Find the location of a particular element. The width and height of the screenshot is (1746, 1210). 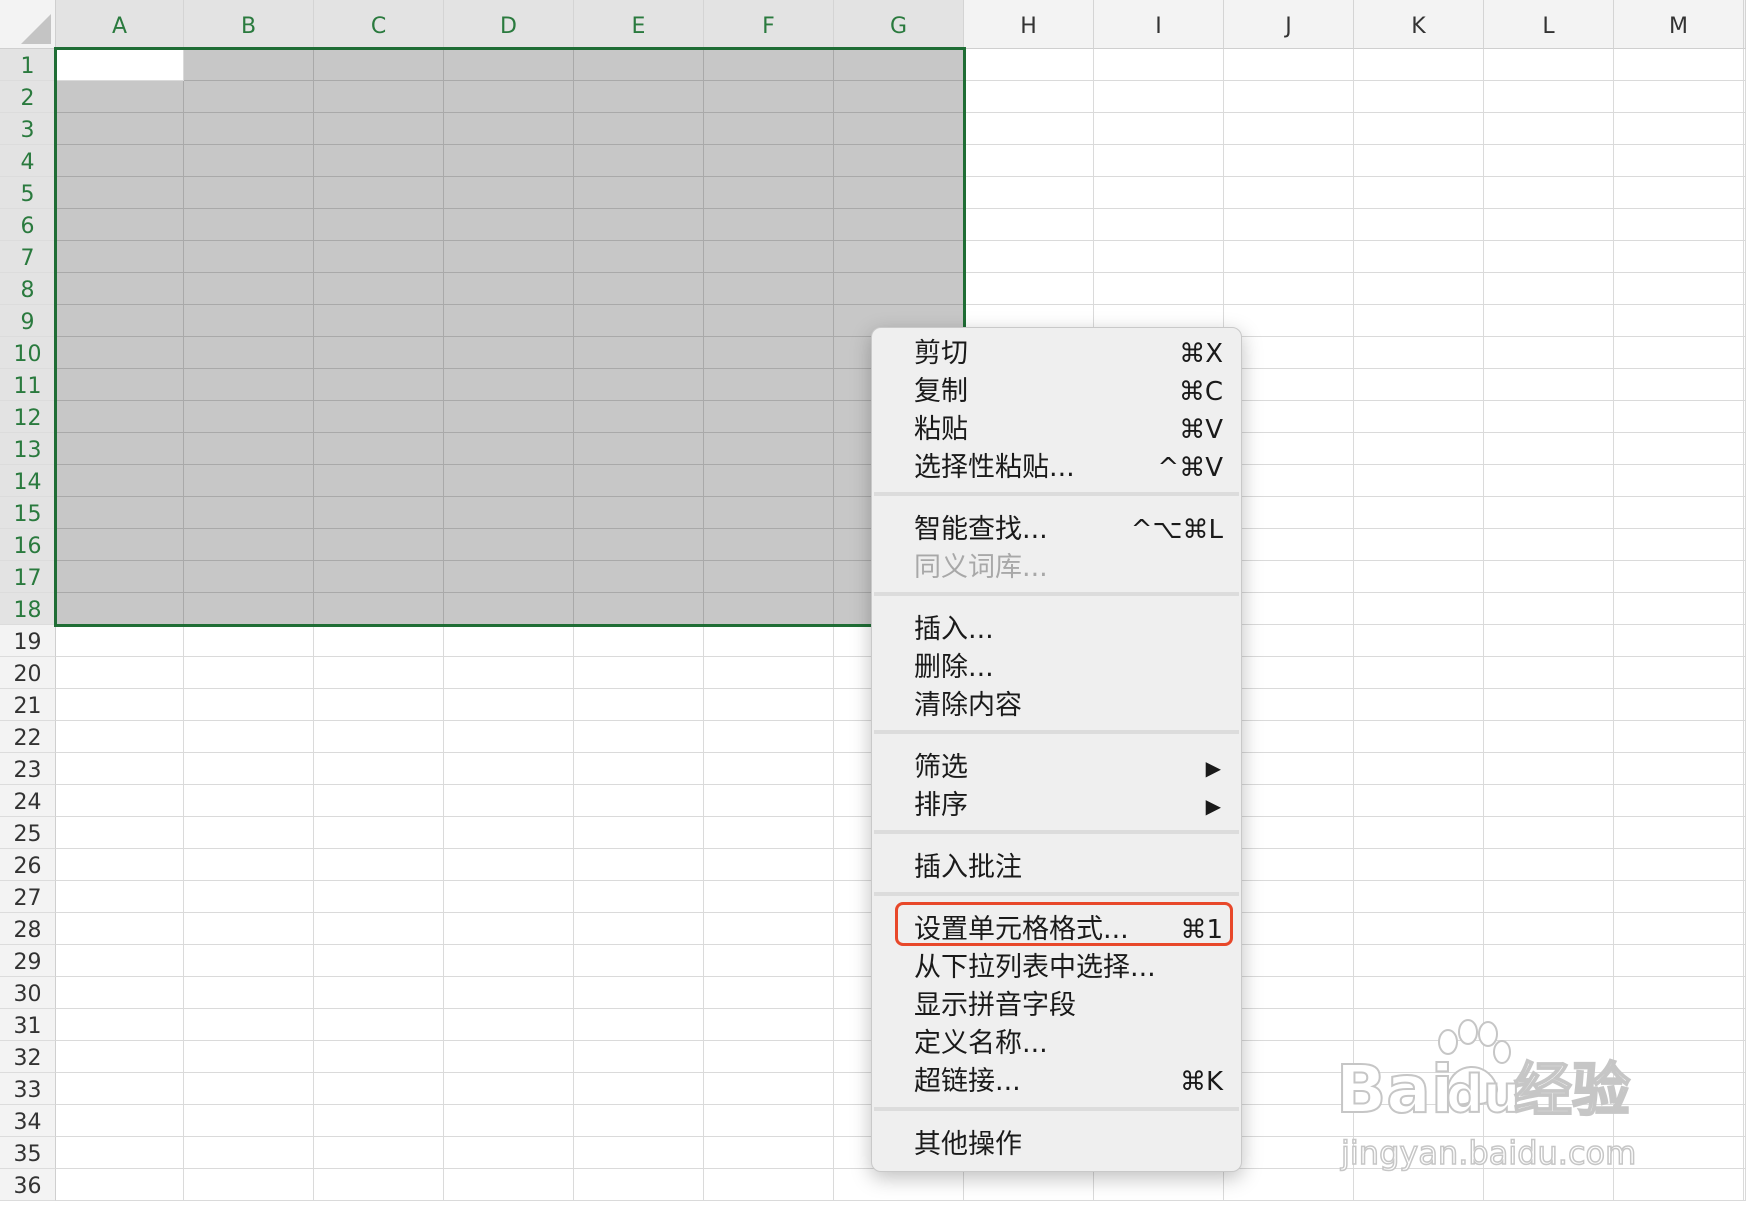

column-header-g: G is located at coordinates (899, 24).